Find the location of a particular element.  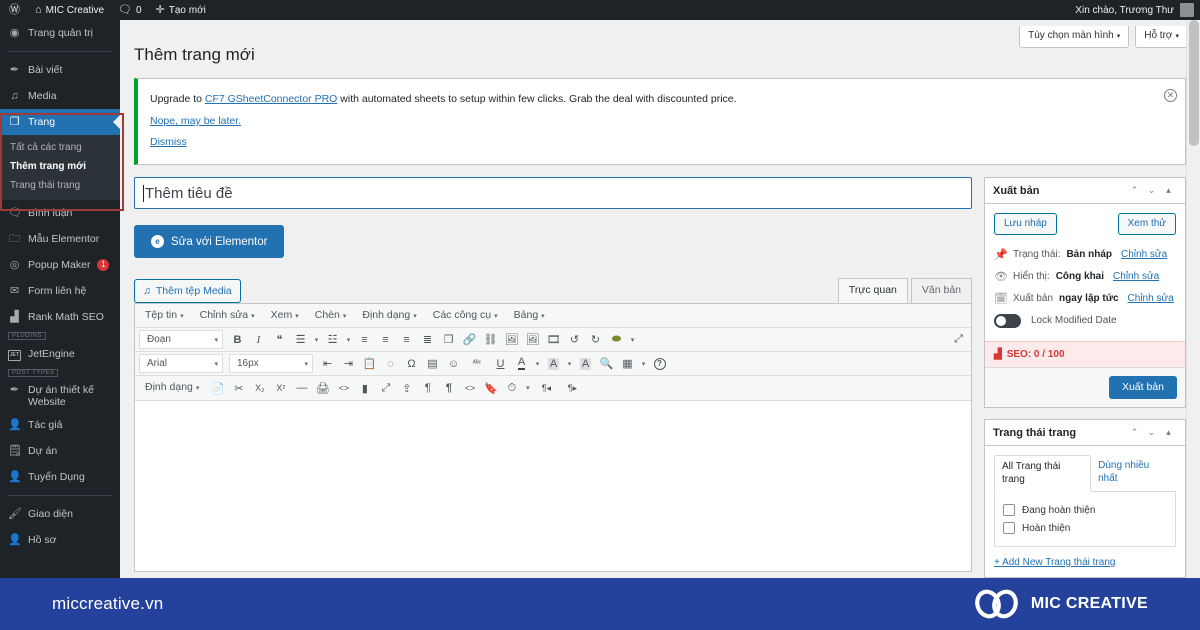

numbered-list-caret-icon: ▾ is located at coordinates (348, 340).